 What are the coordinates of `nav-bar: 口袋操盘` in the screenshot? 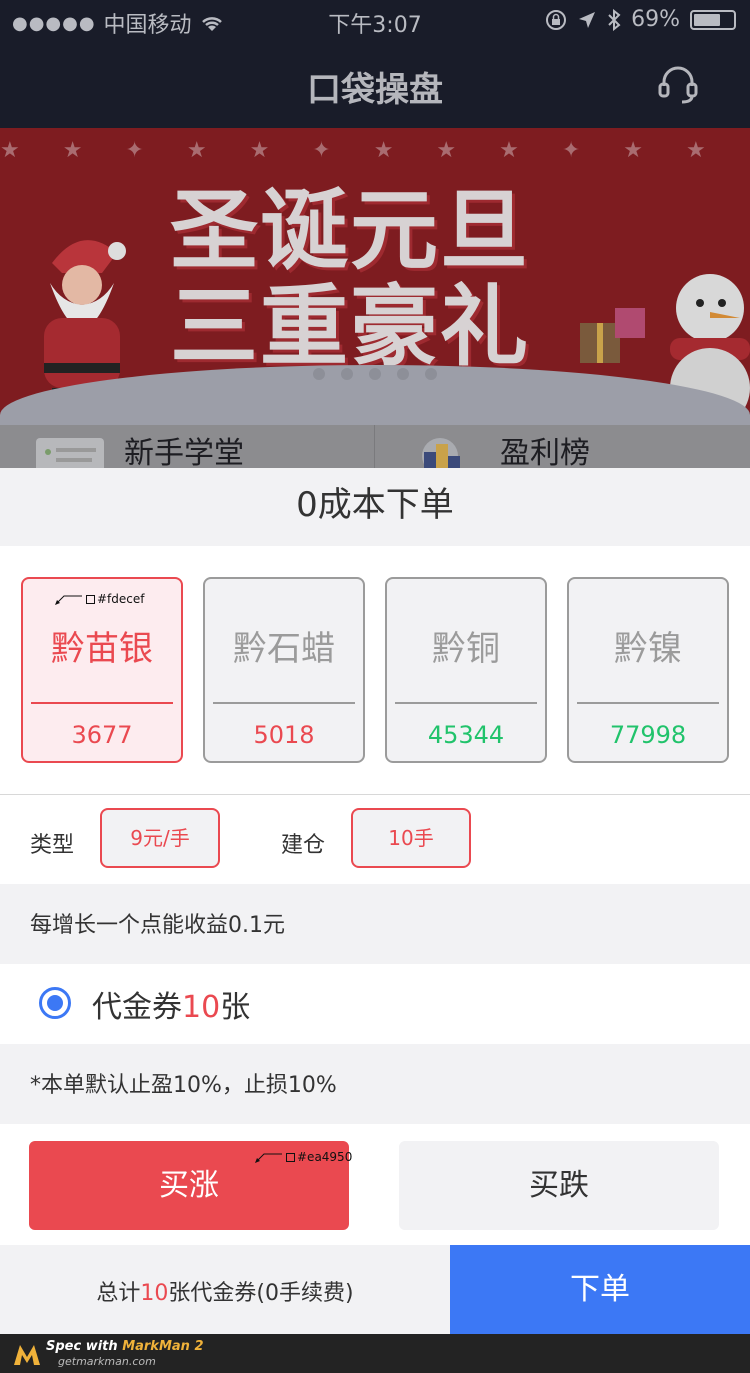 It's located at (375, 84).